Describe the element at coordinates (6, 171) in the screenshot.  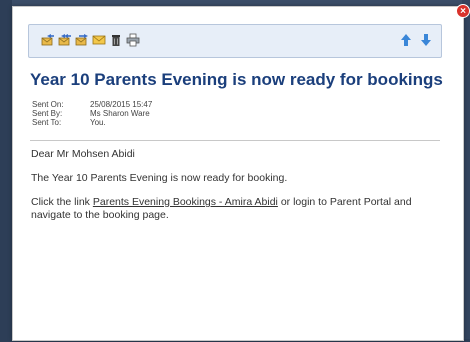
I see `backdrop-left` at that location.